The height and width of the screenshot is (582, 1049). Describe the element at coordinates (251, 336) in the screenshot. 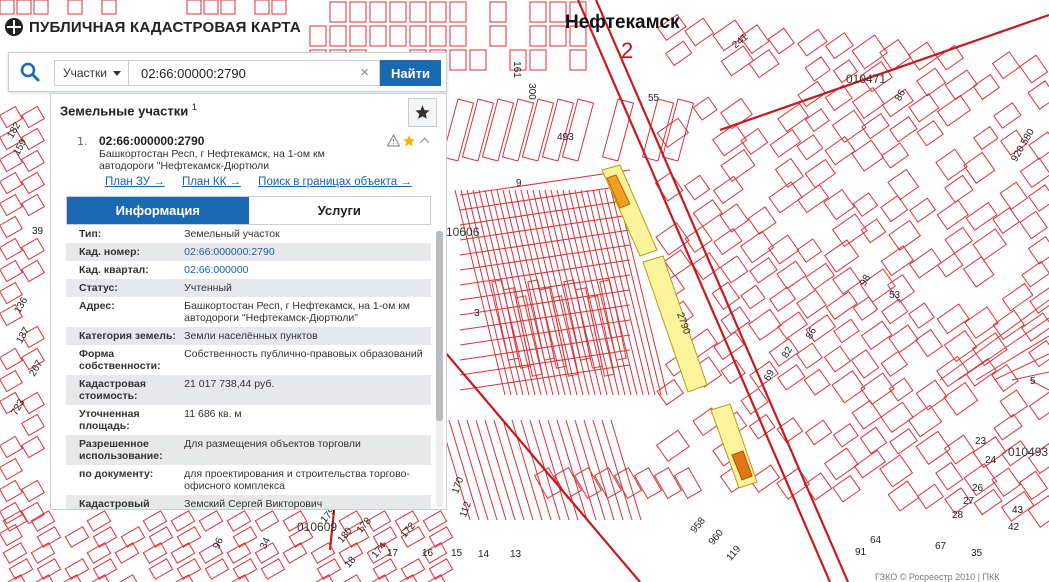

I see `property-value: Земли населённых пунктов` at that location.